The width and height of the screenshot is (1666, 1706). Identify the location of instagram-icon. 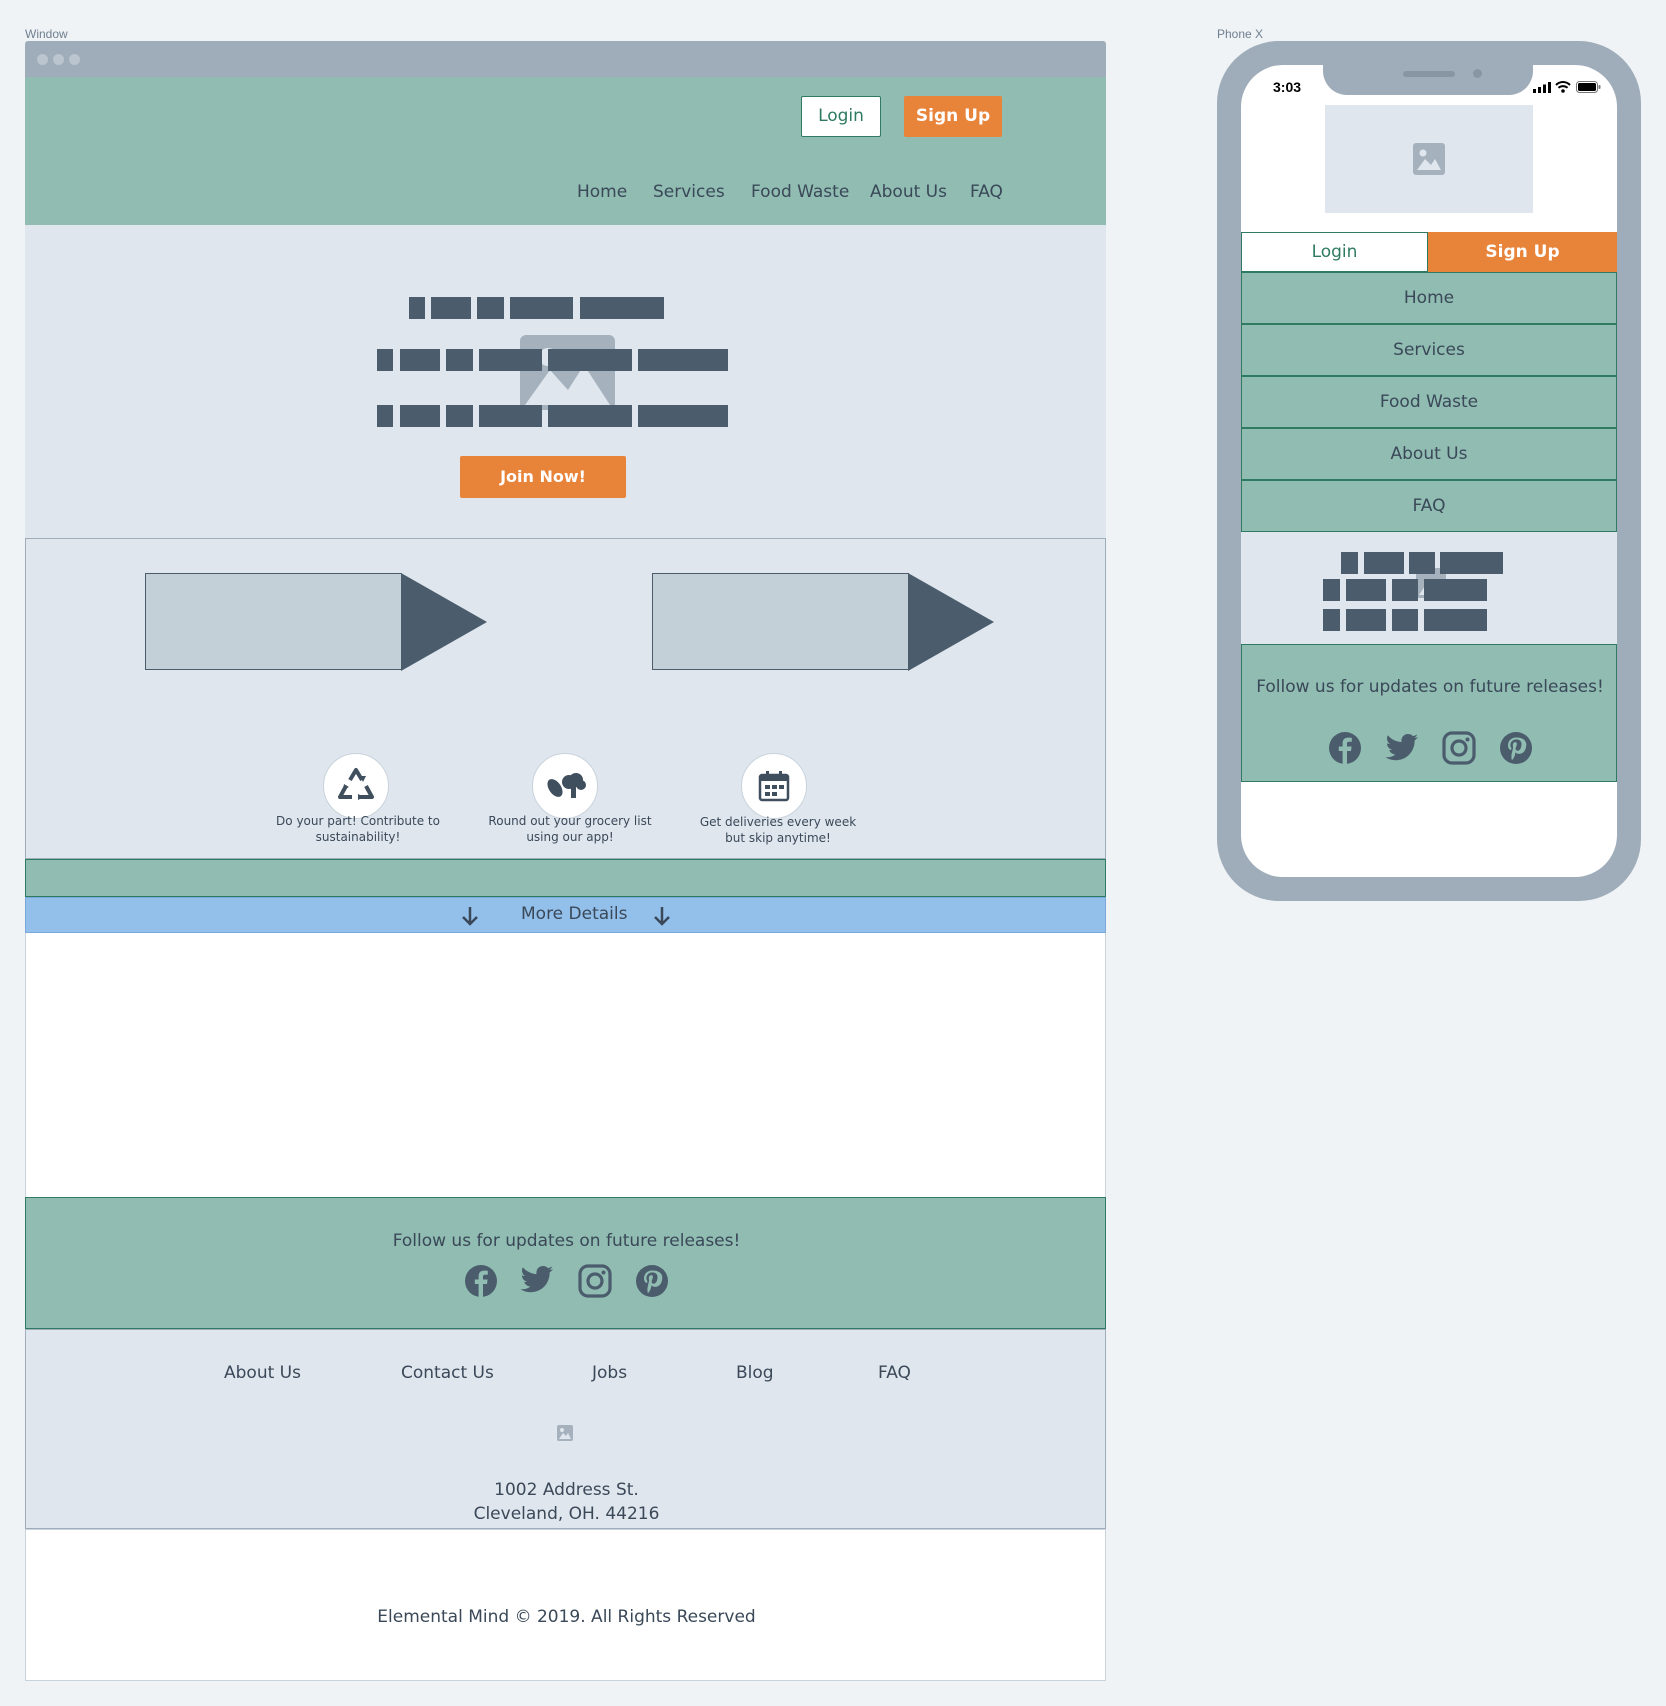
(595, 1281).